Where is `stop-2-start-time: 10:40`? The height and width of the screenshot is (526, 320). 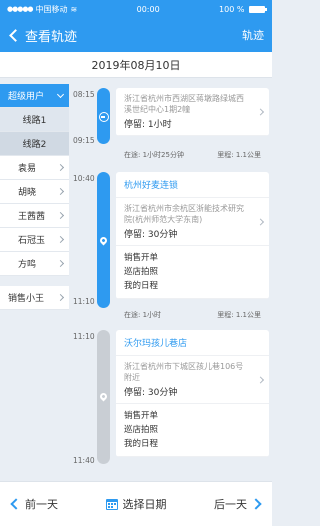
stop-2-start-time: 10:40 is located at coordinates (84, 178).